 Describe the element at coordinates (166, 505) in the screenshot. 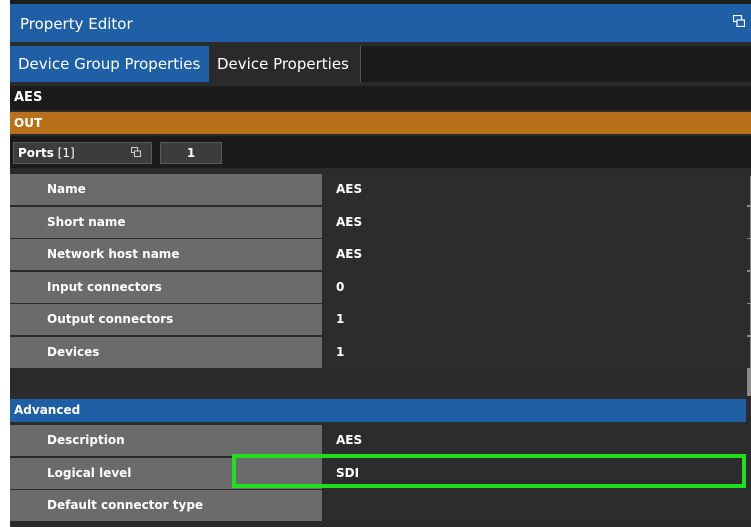

I see `property-label: Default connector type` at that location.